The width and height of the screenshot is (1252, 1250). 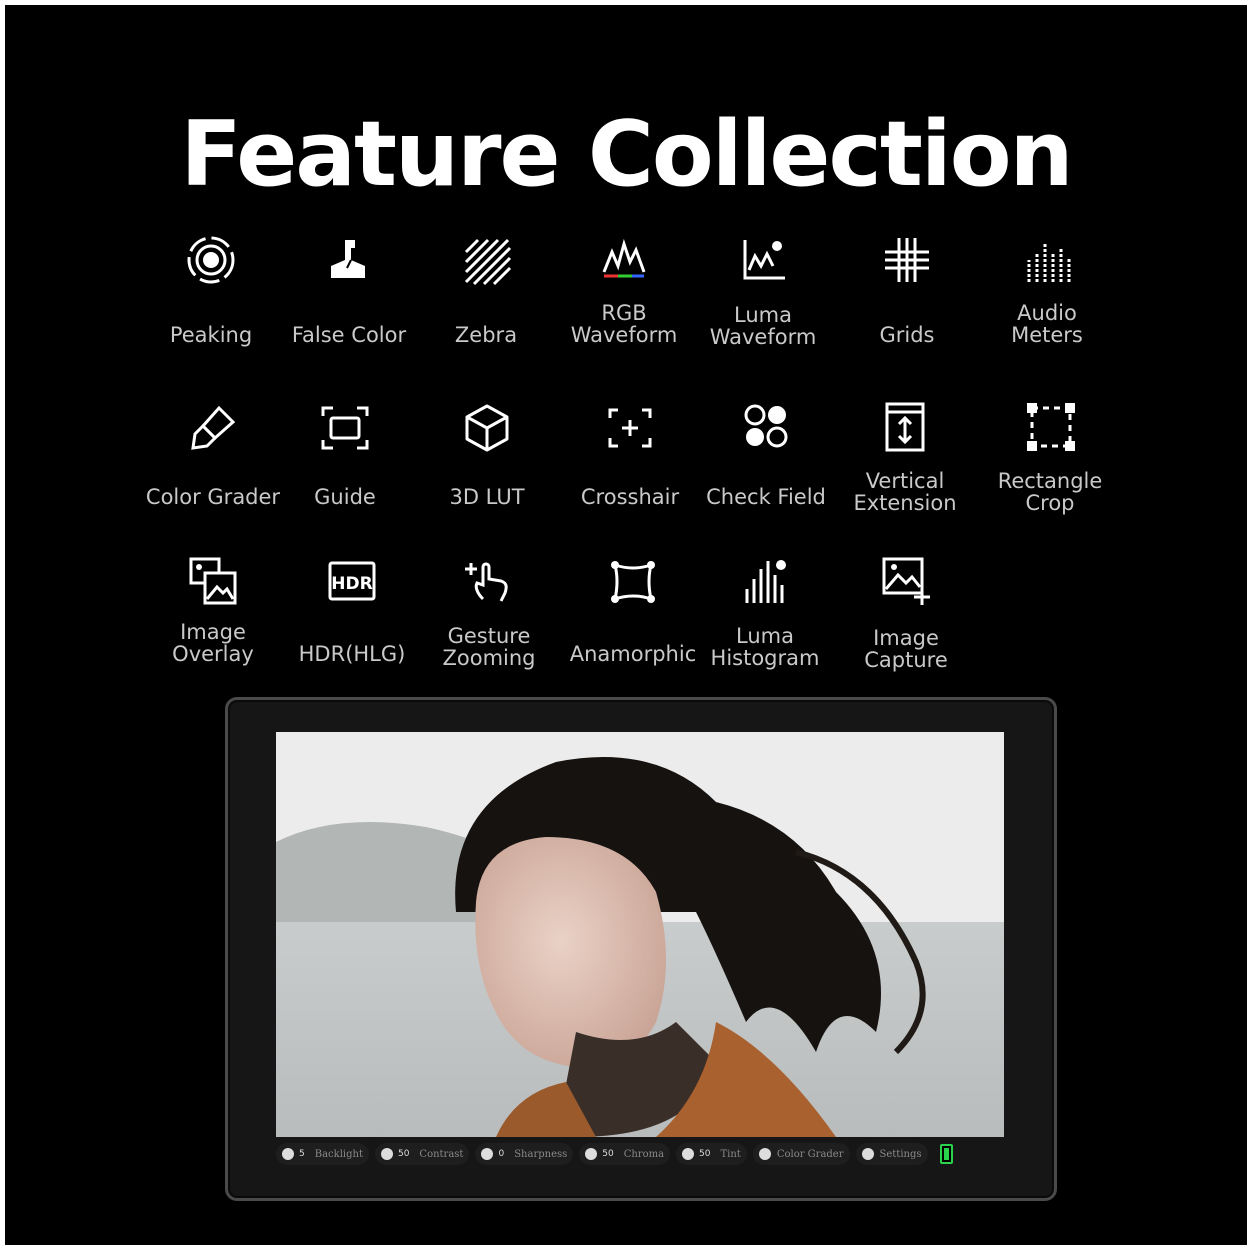 I want to click on 3d-lut-icon, so click(x=487, y=428).